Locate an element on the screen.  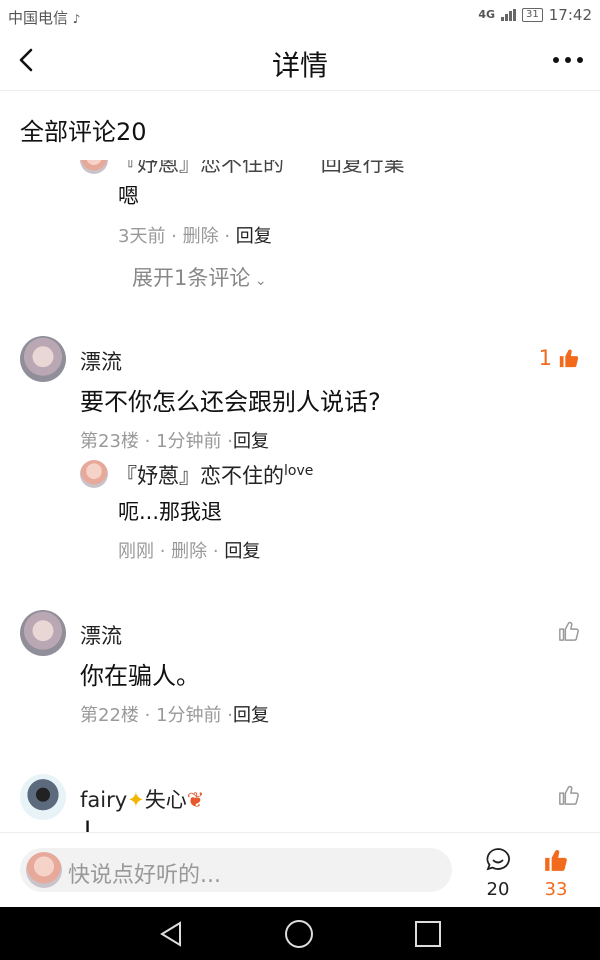
like-button: 1 is located at coordinates (559, 358).